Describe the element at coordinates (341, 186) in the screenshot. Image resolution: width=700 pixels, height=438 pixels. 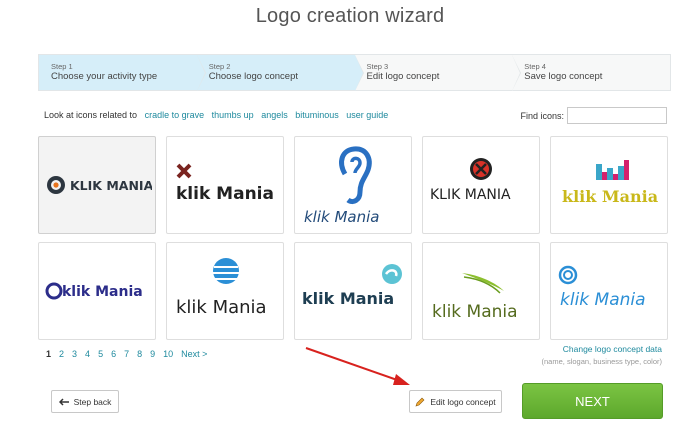
I see `ear-logo-icon: klik Mania` at that location.